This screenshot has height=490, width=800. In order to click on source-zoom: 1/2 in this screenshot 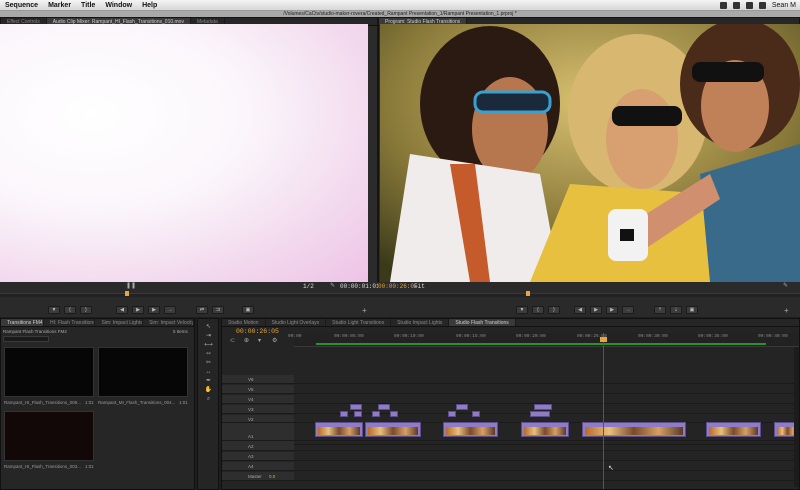, I will do `click(308, 286)`.